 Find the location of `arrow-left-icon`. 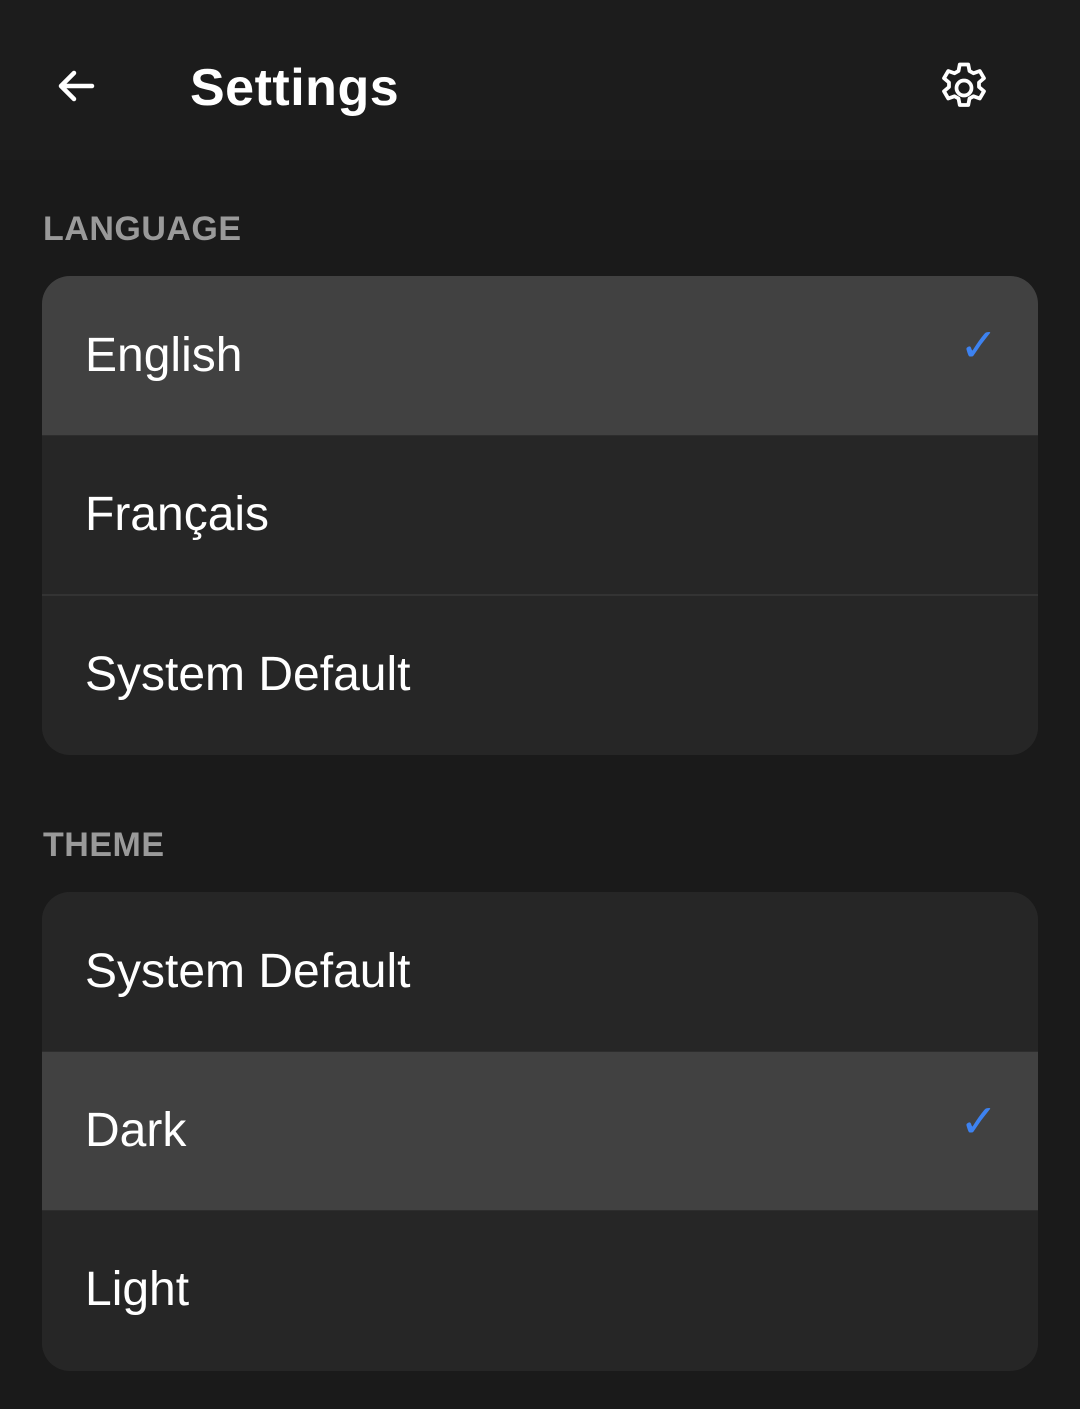

arrow-left-icon is located at coordinates (76, 86).